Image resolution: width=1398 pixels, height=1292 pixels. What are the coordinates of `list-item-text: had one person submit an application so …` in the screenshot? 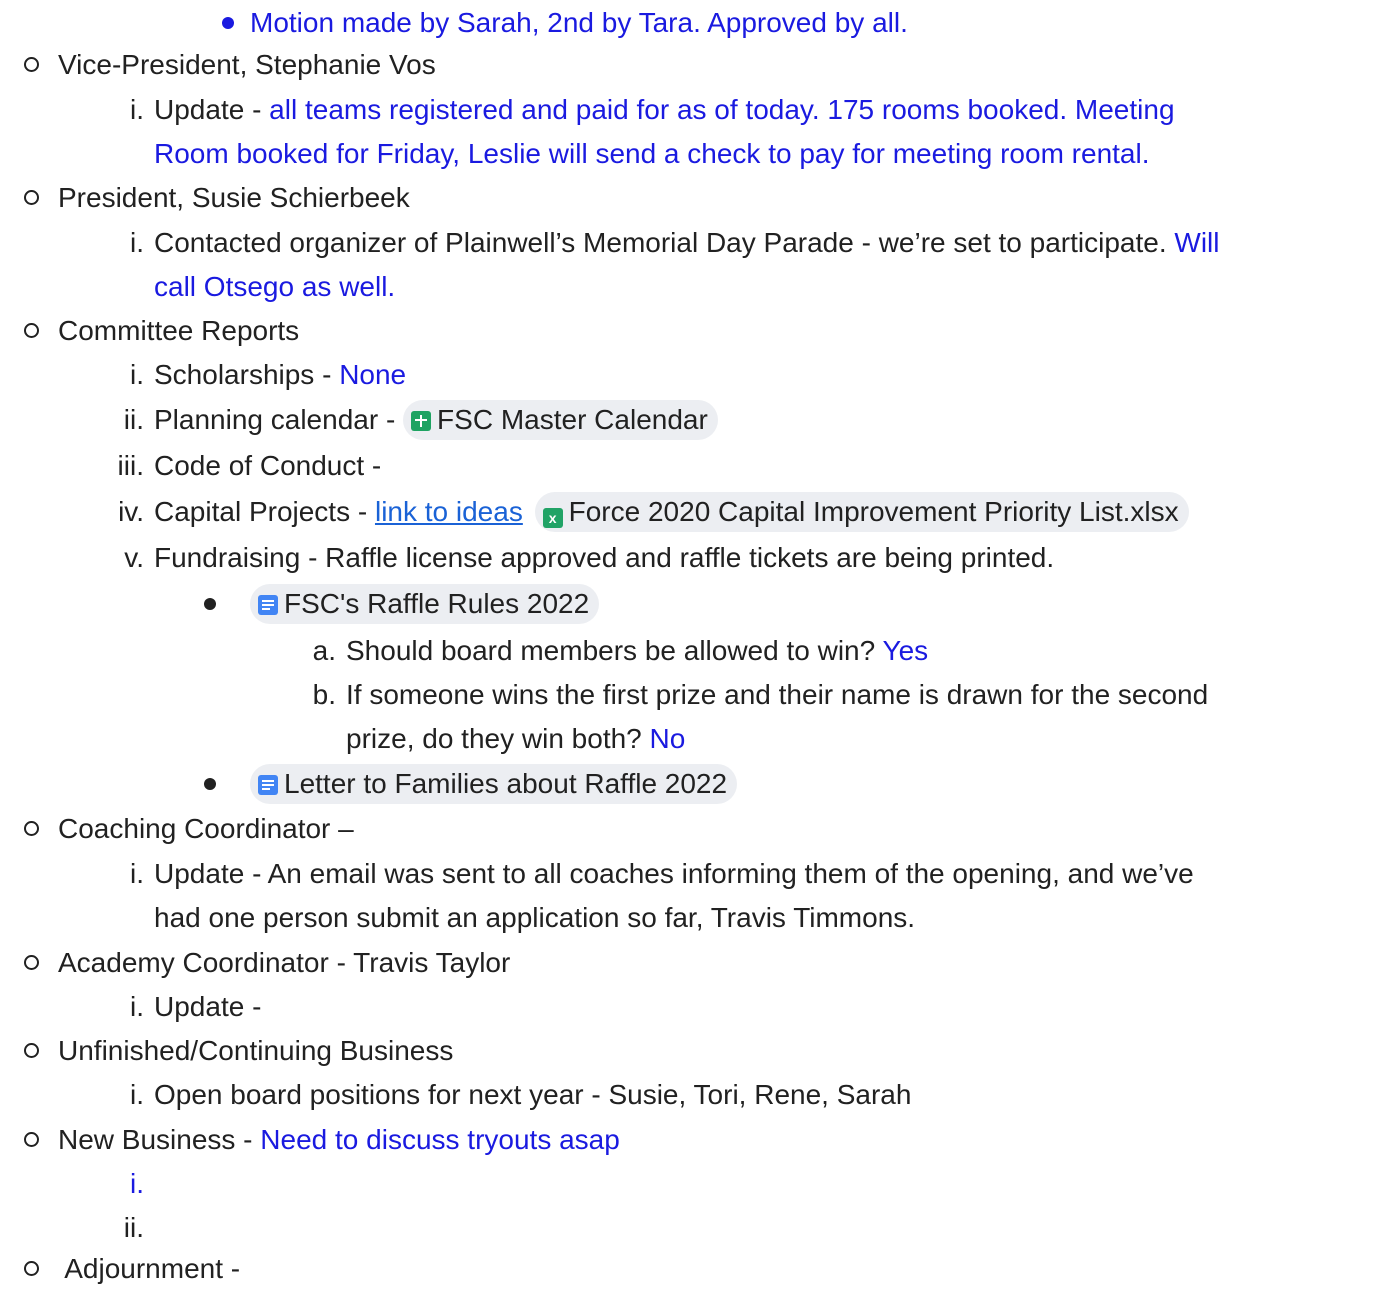 It's located at (535, 917).